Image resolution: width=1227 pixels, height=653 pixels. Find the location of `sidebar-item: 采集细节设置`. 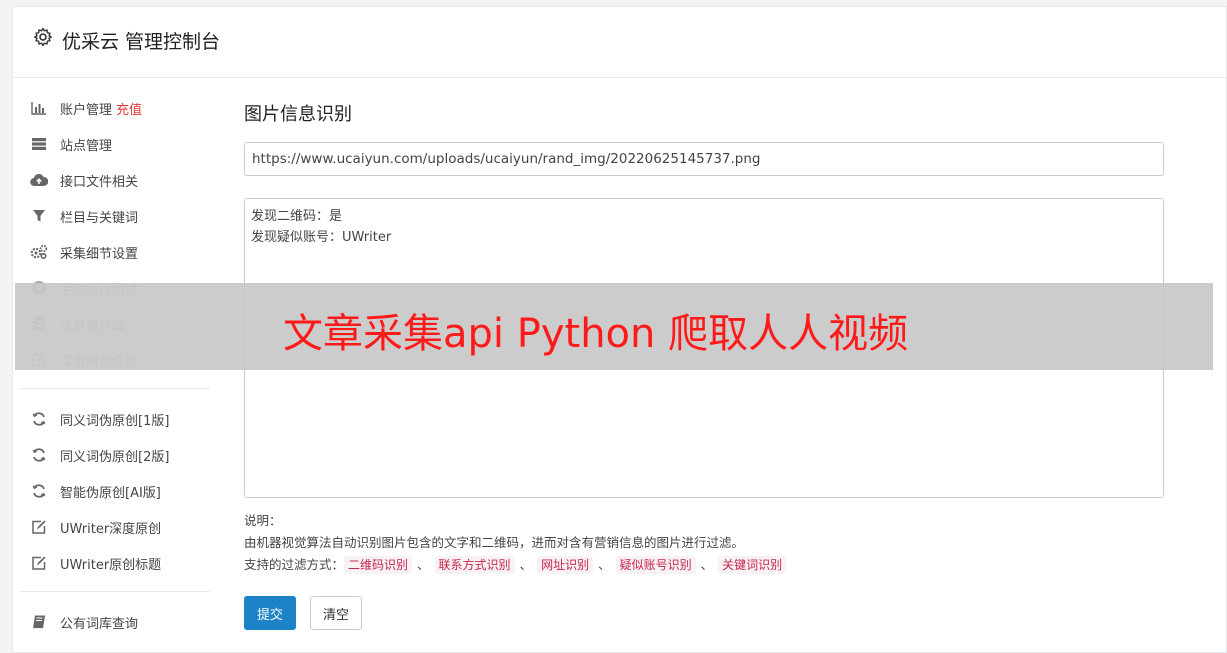

sidebar-item: 采集细节设置 is located at coordinates (115, 252).